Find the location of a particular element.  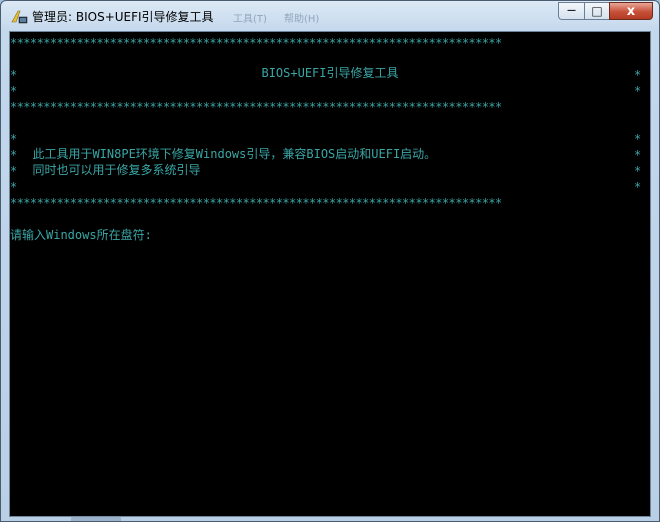

header-title: BIOS+UEFI引导修复工具 is located at coordinates (330, 73).